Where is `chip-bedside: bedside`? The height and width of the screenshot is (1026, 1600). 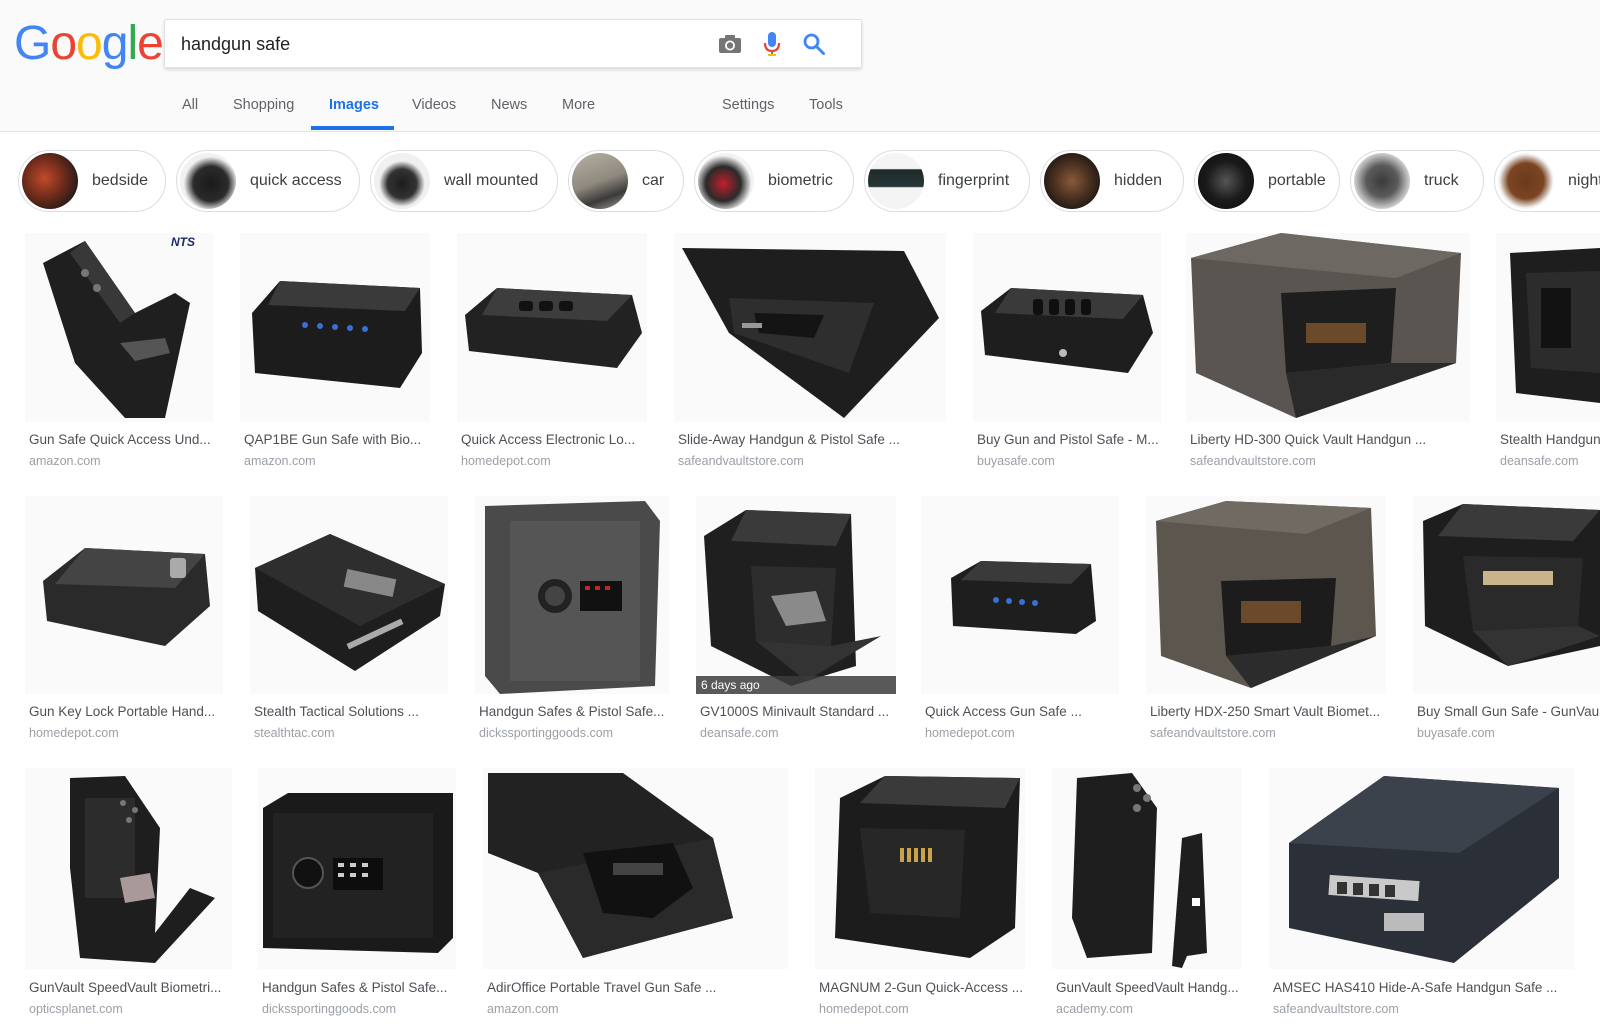 chip-bedside: bedside is located at coordinates (92, 181).